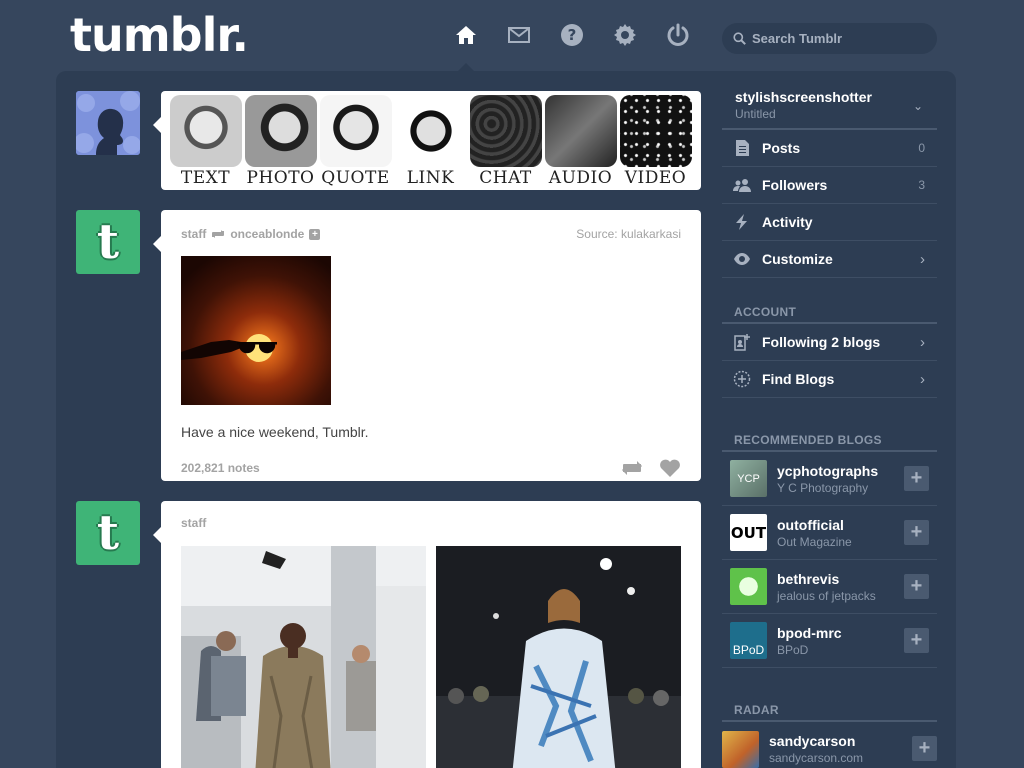  Describe the element at coordinates (742, 222) in the screenshot. I see `lightning-icon` at that location.